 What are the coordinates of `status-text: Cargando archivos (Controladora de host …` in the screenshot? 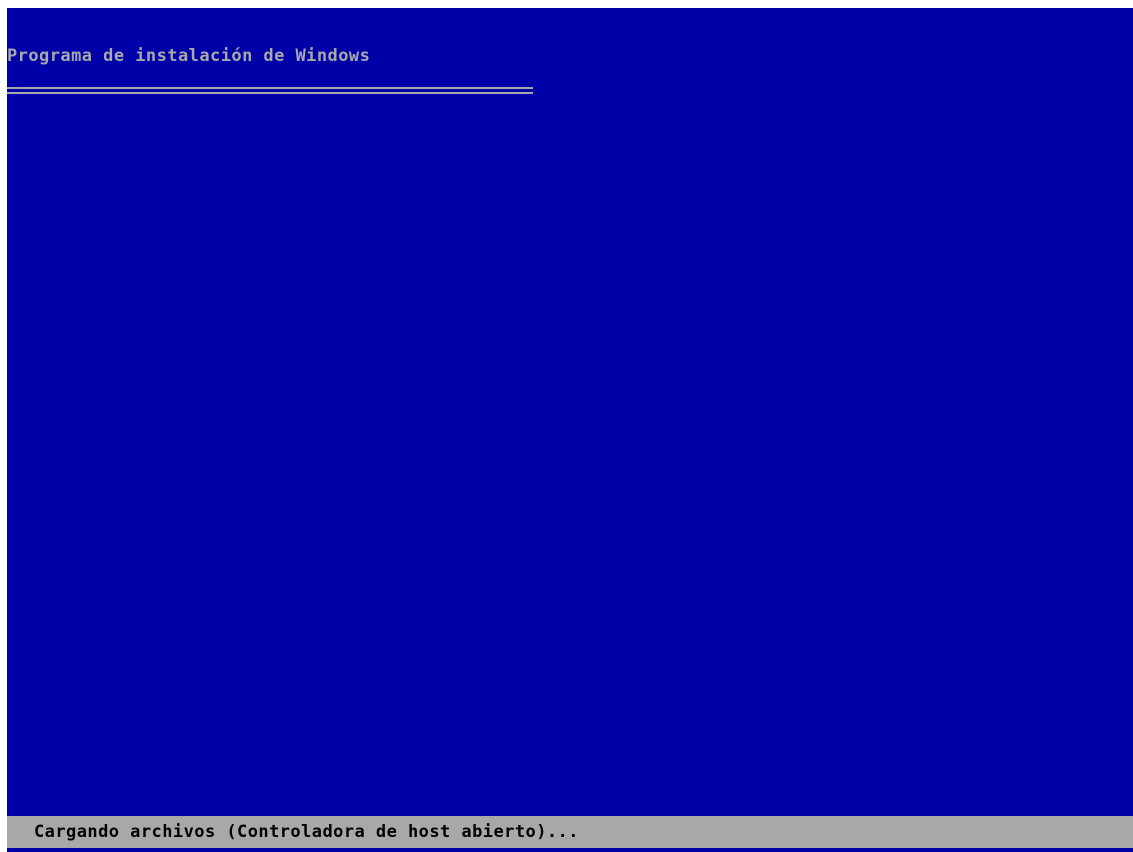 It's located at (306, 832).